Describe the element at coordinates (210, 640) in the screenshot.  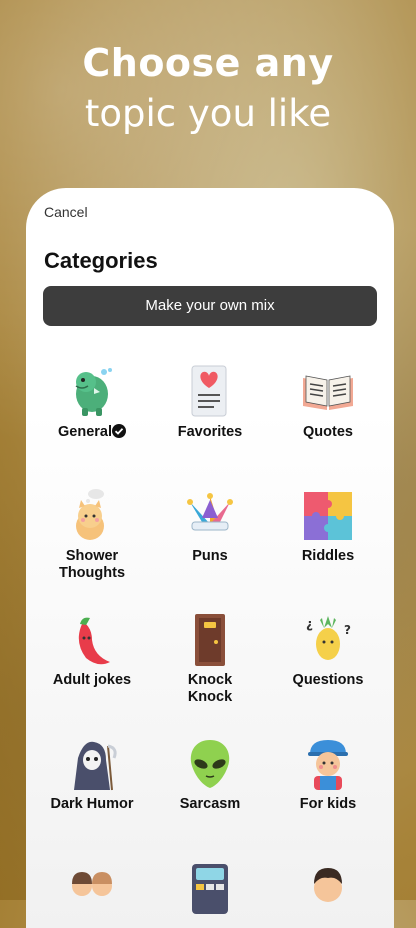
I see `door-icon` at that location.